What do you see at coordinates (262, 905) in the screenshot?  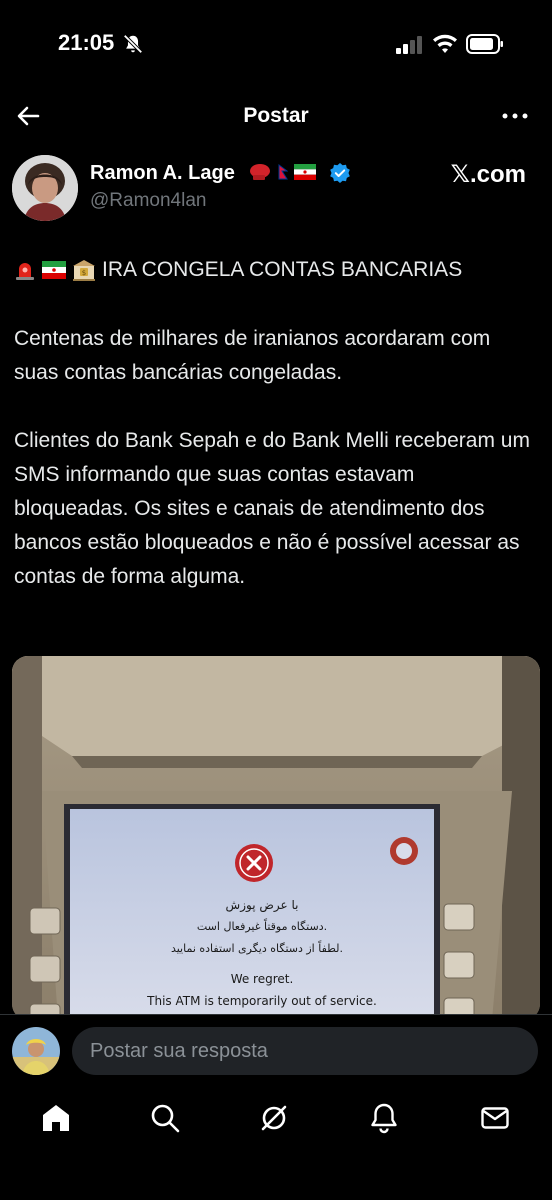 I see `atm-message-fa-1: با عرض پوزش` at bounding box center [262, 905].